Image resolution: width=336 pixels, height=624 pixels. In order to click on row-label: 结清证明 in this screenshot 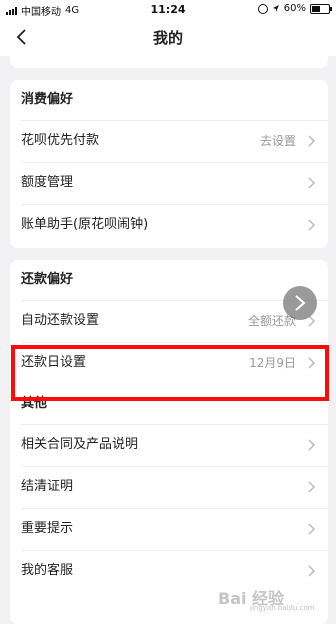, I will do `click(47, 486)`.